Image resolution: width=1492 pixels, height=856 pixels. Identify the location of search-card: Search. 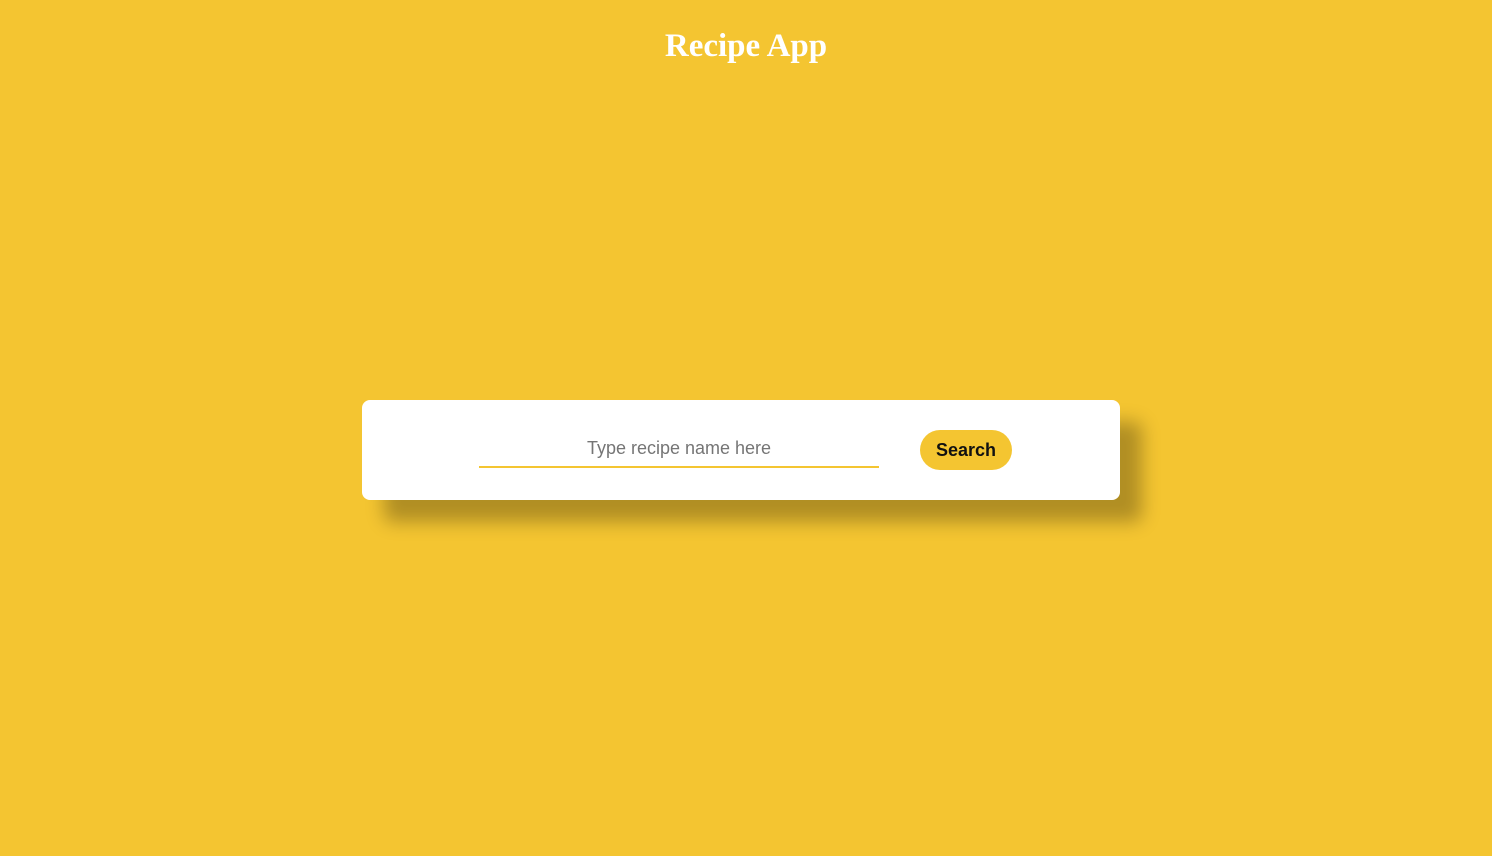
(741, 450).